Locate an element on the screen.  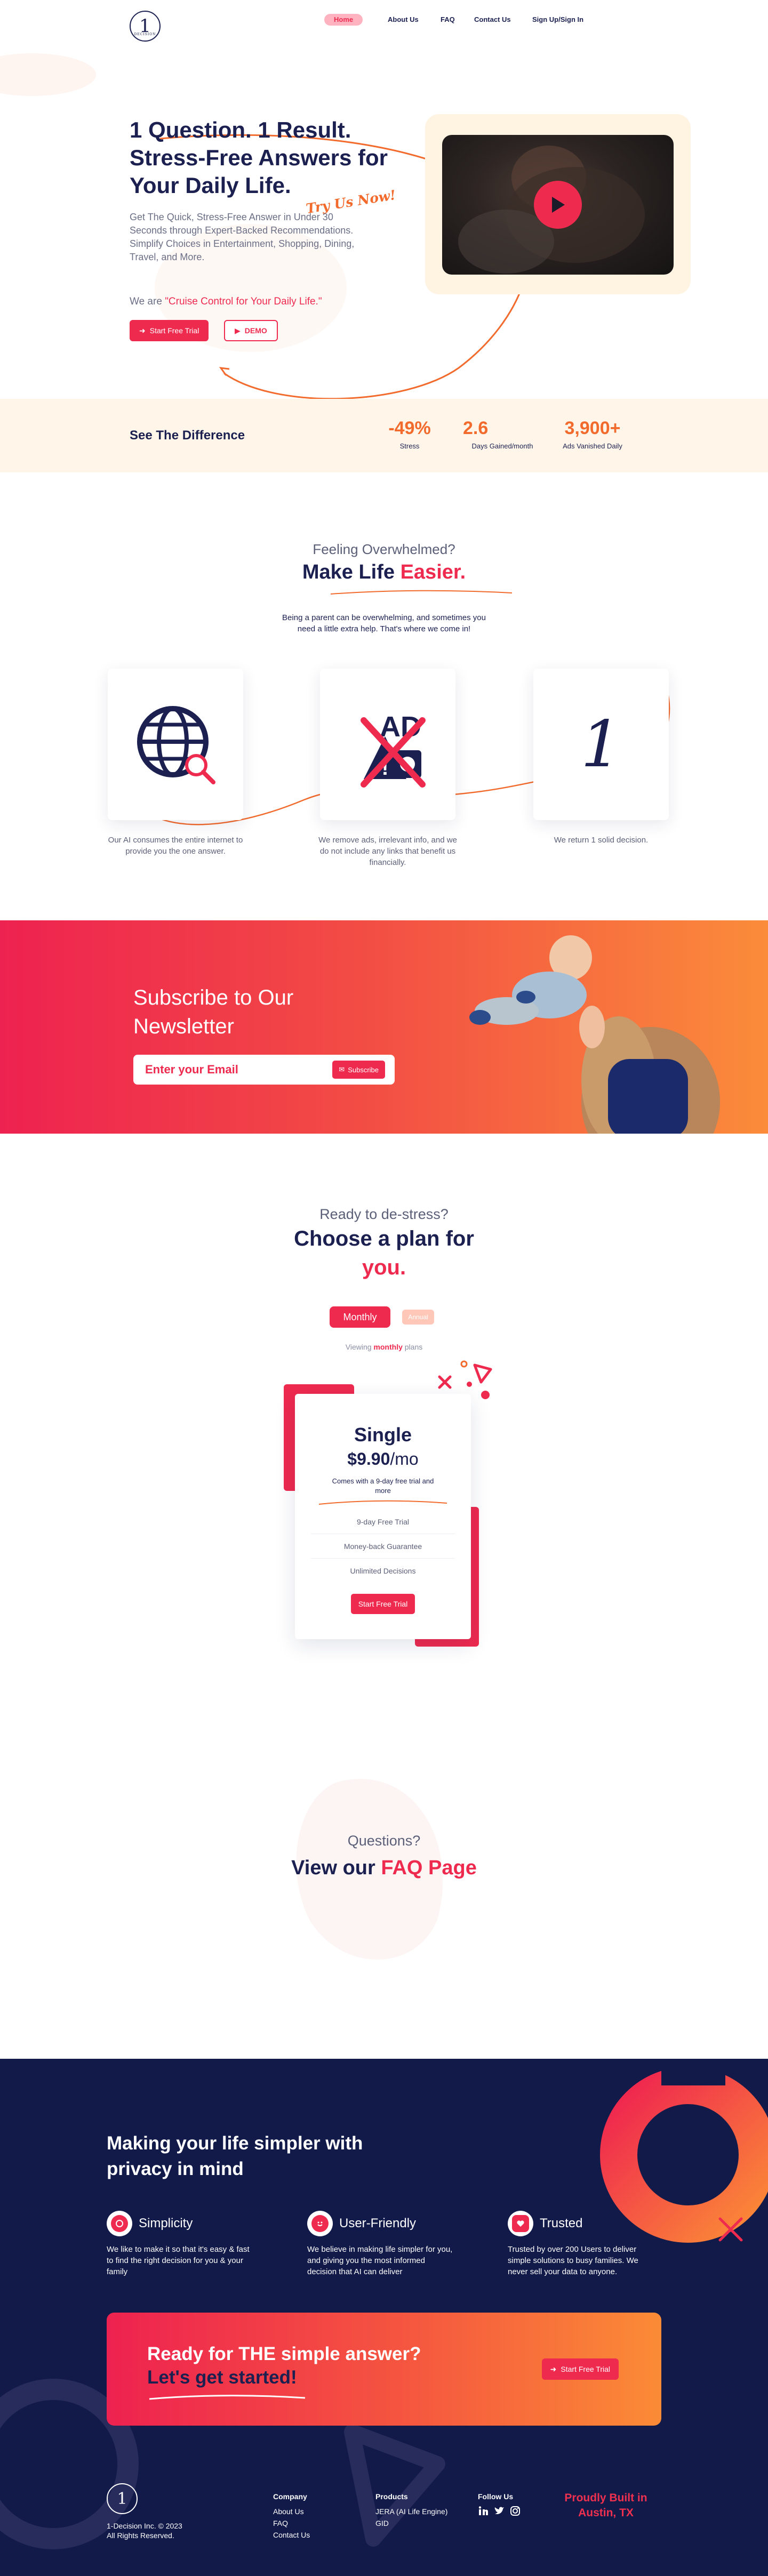
nav-sign-in: Sign Up/Sign In is located at coordinates (557, 20).